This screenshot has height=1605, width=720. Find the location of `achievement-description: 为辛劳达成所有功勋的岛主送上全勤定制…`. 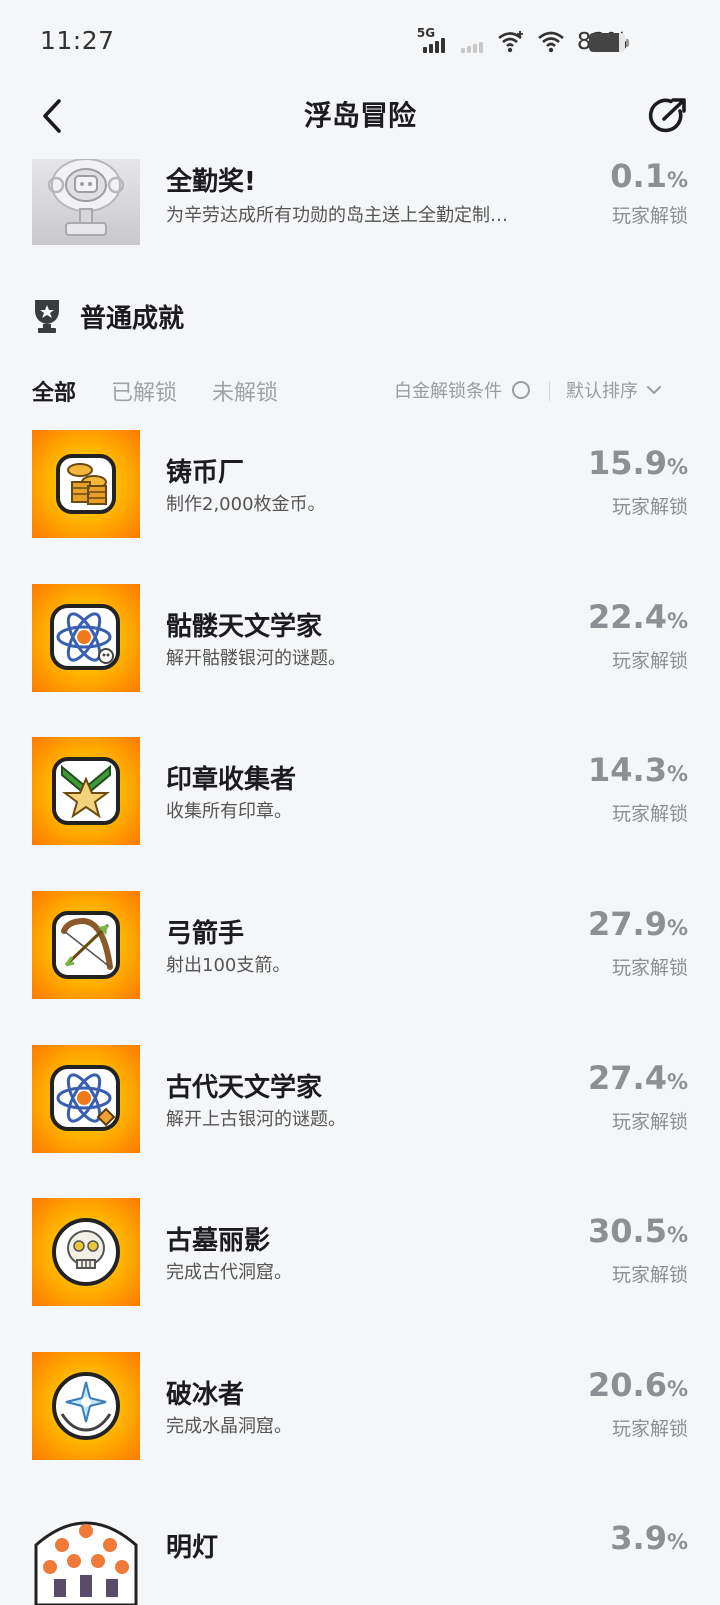

achievement-description: 为辛劳达成所有功勋的岛主送上全勤定制… is located at coordinates (337, 215).